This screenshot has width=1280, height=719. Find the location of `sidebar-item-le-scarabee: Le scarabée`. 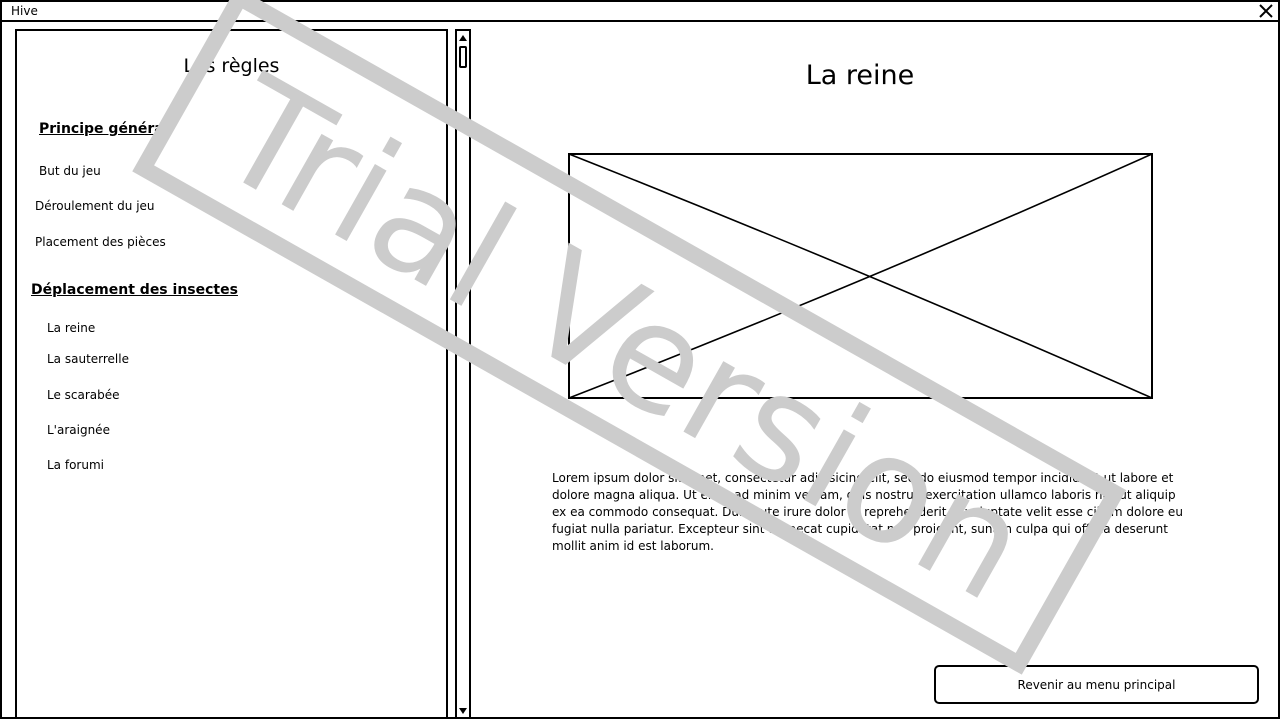

sidebar-item-le-scarabee: Le scarabée is located at coordinates (83, 395).